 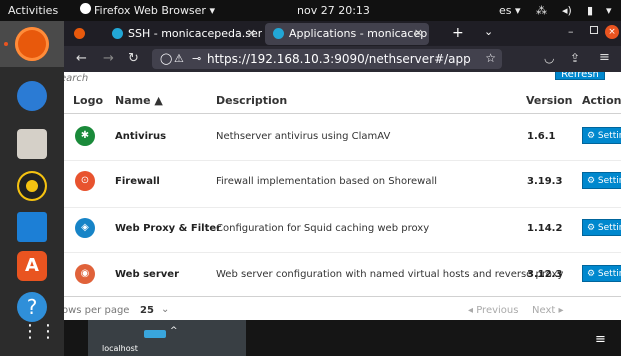 I want to click on host-icon, so click(x=155, y=334).